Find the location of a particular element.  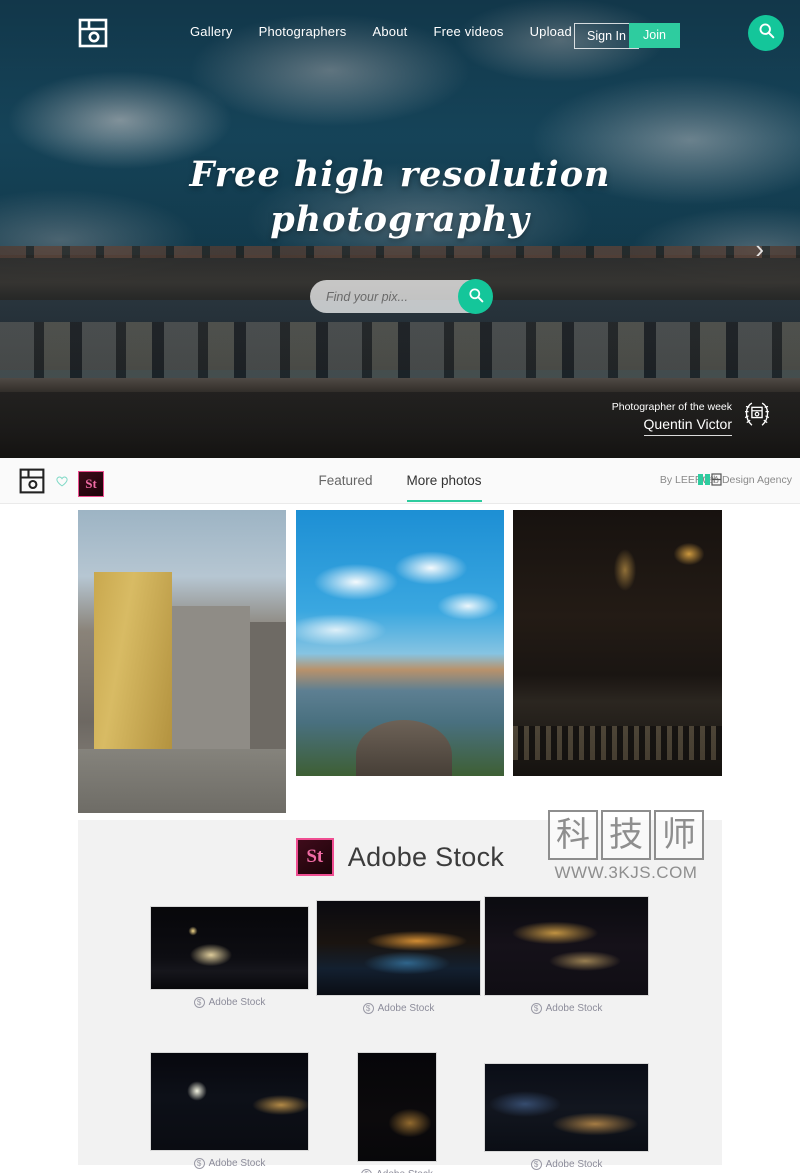

tab-featured: Featured is located at coordinates (345, 481).